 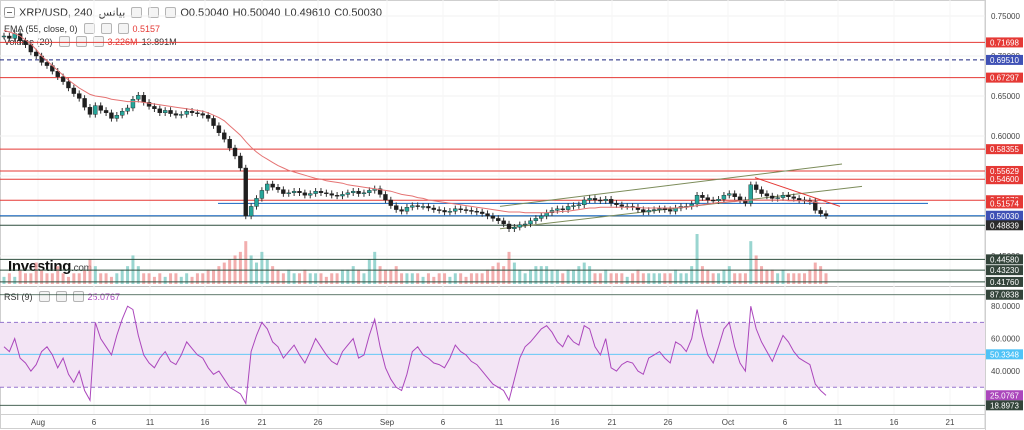 I want to click on time-tick-10: 21, so click(x=612, y=422).